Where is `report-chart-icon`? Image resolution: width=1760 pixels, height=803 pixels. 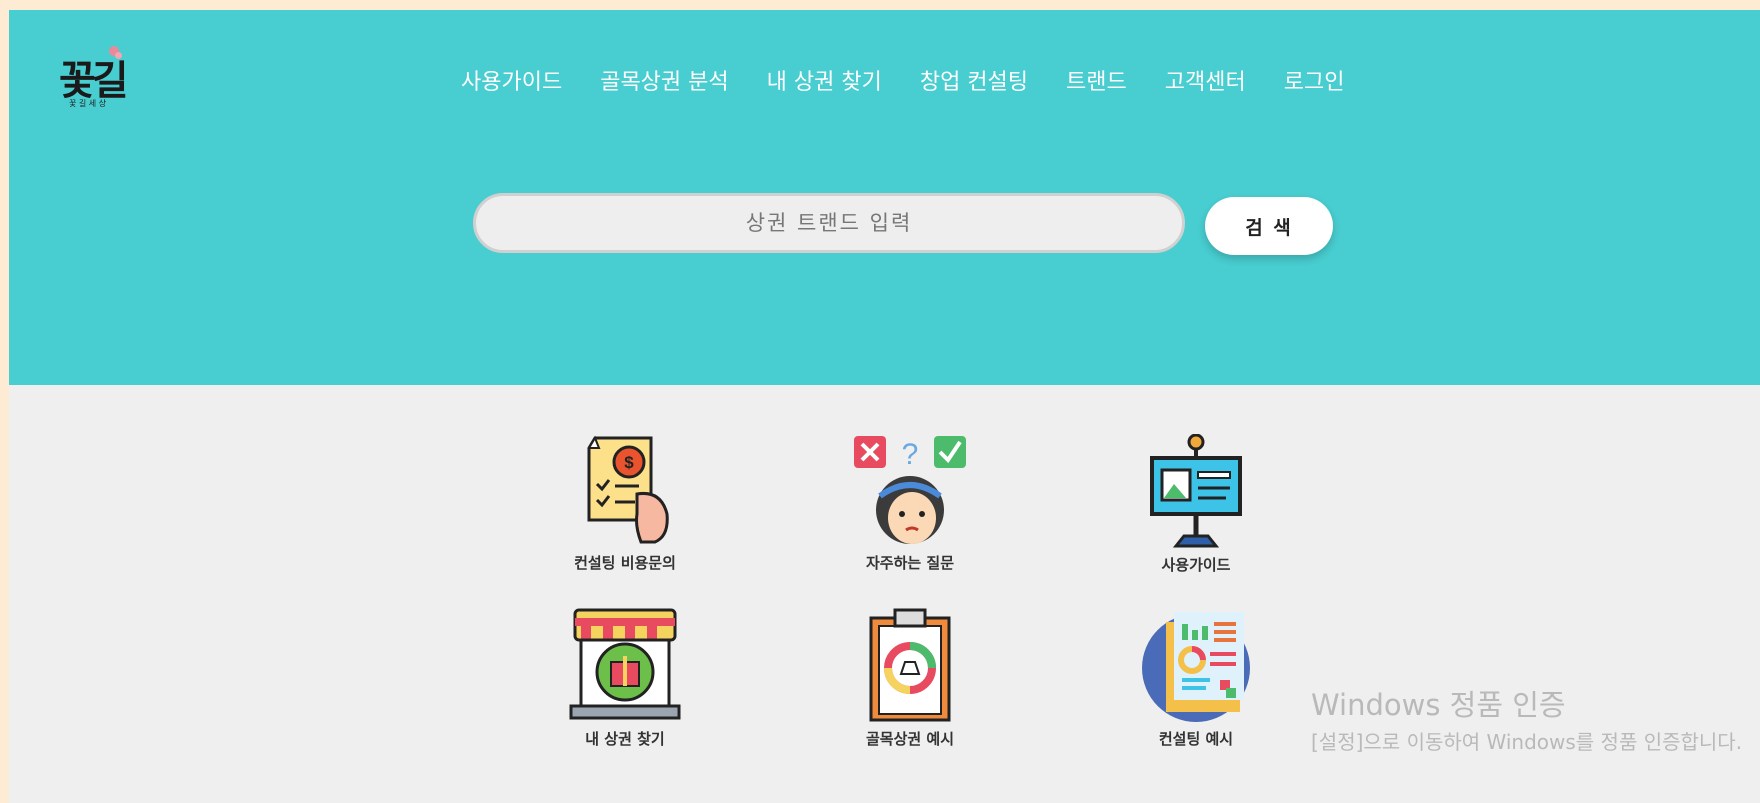 report-chart-icon is located at coordinates (1196, 667).